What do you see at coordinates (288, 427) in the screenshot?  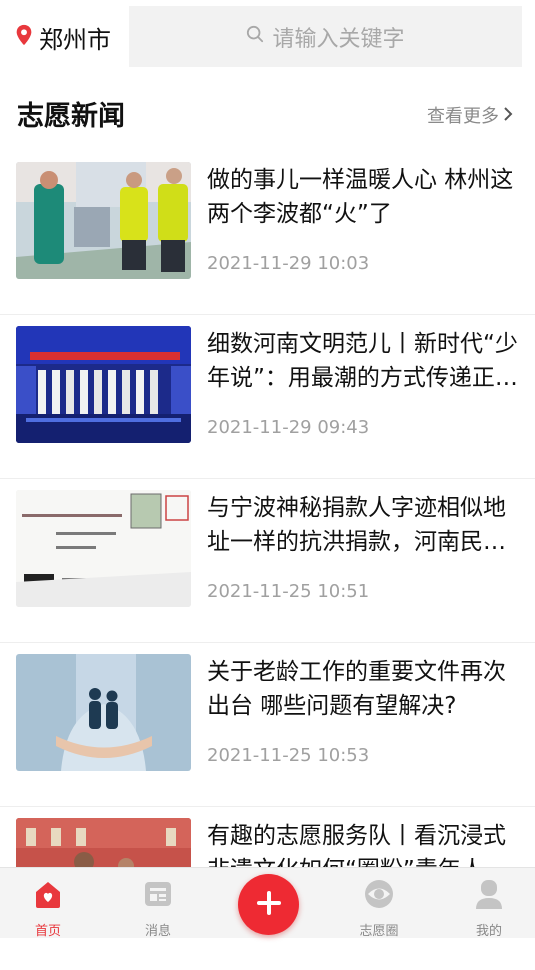 I see `news-time: 2021-11-29 09:43` at bounding box center [288, 427].